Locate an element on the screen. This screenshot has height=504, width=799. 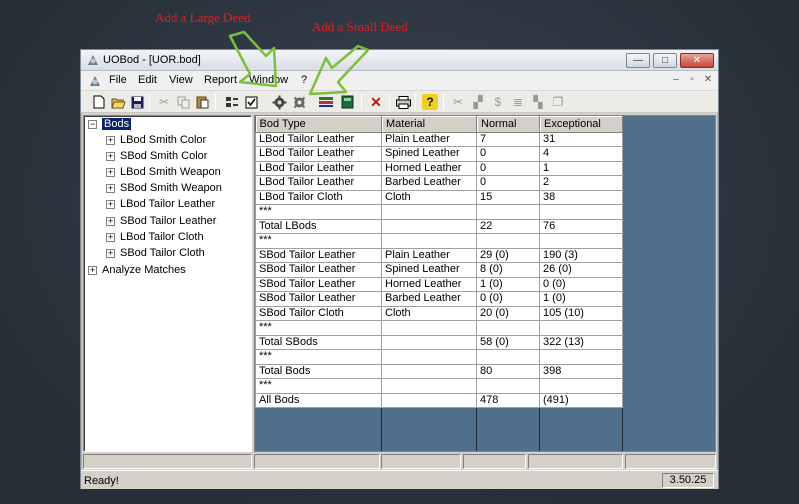
table-cell: 29 (0) is located at coordinates (508, 255).